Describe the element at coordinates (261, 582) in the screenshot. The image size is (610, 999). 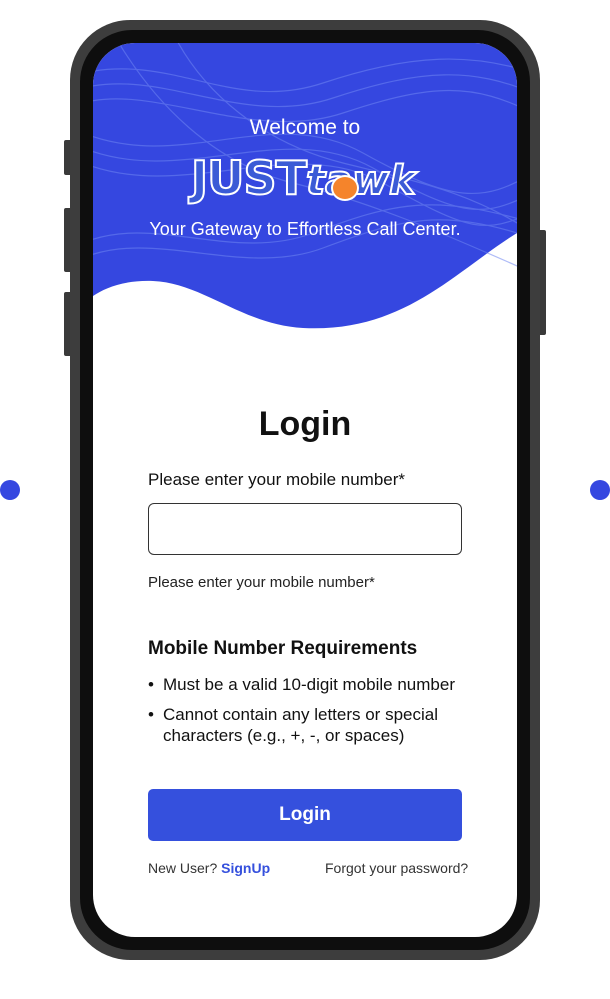
I see `mobile-number-helper-text: Please enter your mobile number*` at that location.